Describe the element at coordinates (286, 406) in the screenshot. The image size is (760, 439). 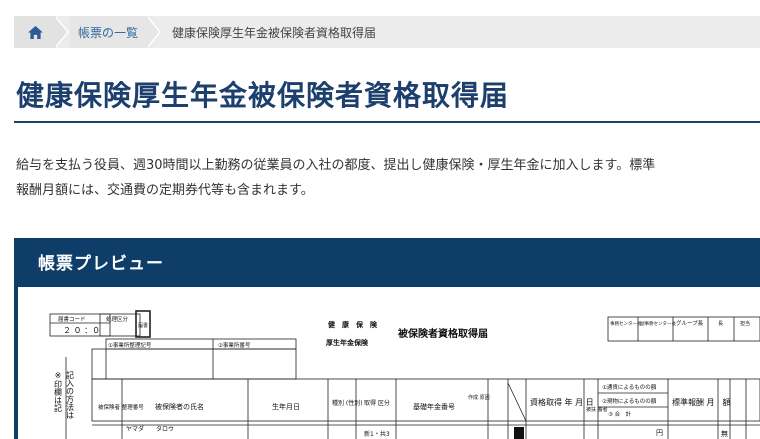
I see `form-col-birth: 生年月日` at that location.